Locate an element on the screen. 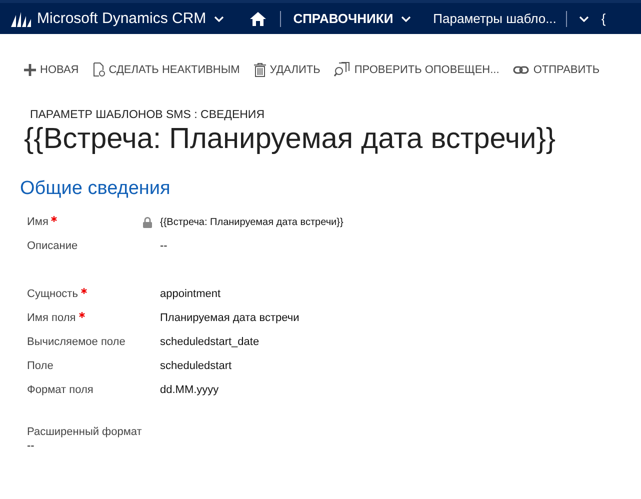 The image size is (641, 499). field-label: Описание is located at coordinates (52, 246).